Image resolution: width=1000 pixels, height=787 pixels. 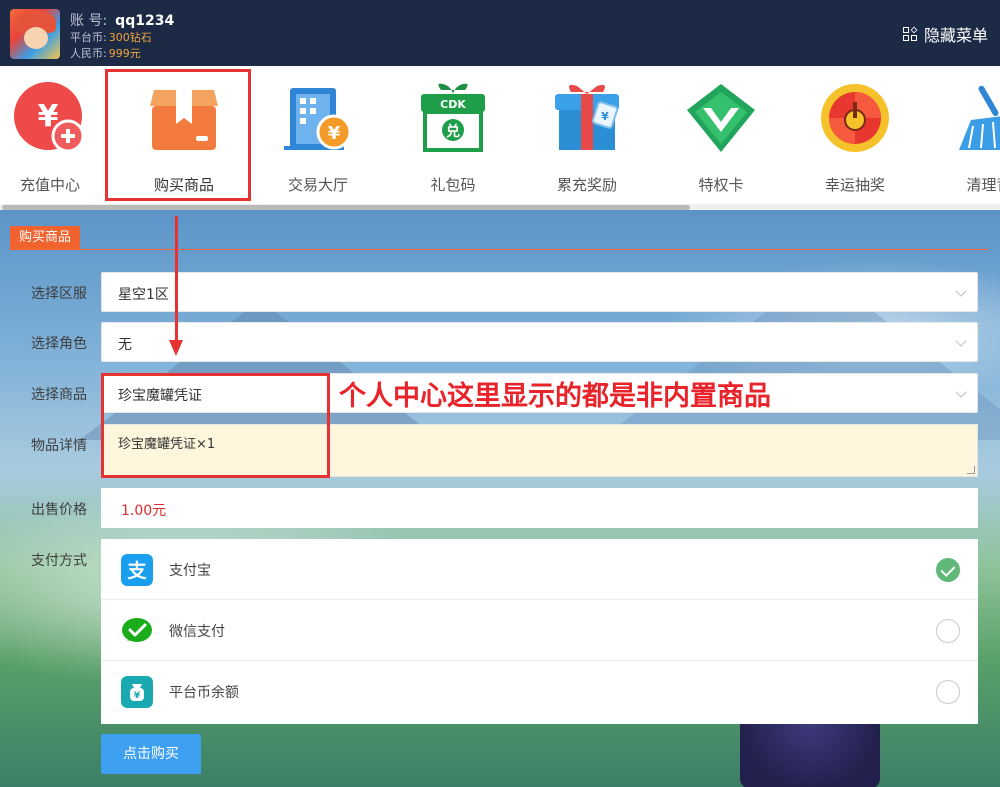 What do you see at coordinates (36, 38) in the screenshot?
I see `avatar-face` at bounding box center [36, 38].